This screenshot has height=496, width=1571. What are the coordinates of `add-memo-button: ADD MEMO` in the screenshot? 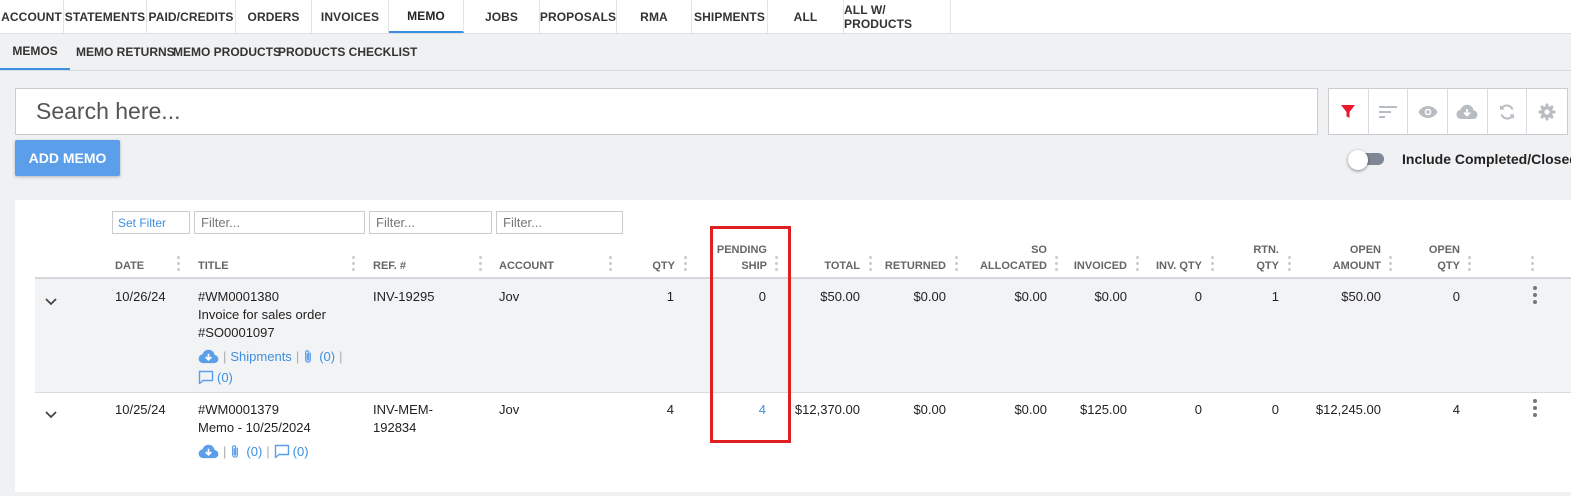 It's located at (67, 158).